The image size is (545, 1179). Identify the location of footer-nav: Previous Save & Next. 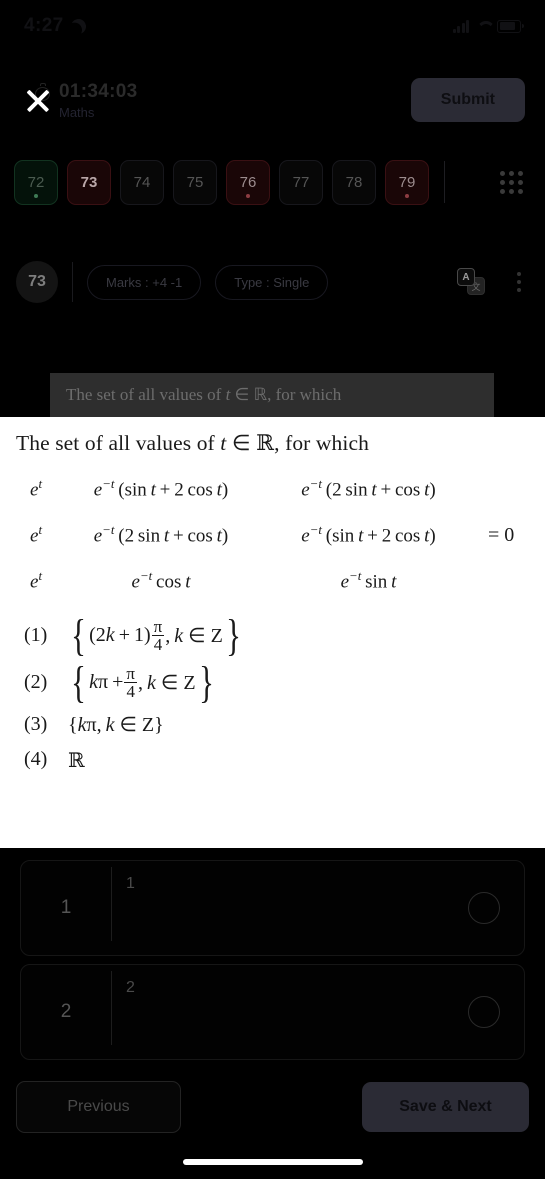
(272, 1107).